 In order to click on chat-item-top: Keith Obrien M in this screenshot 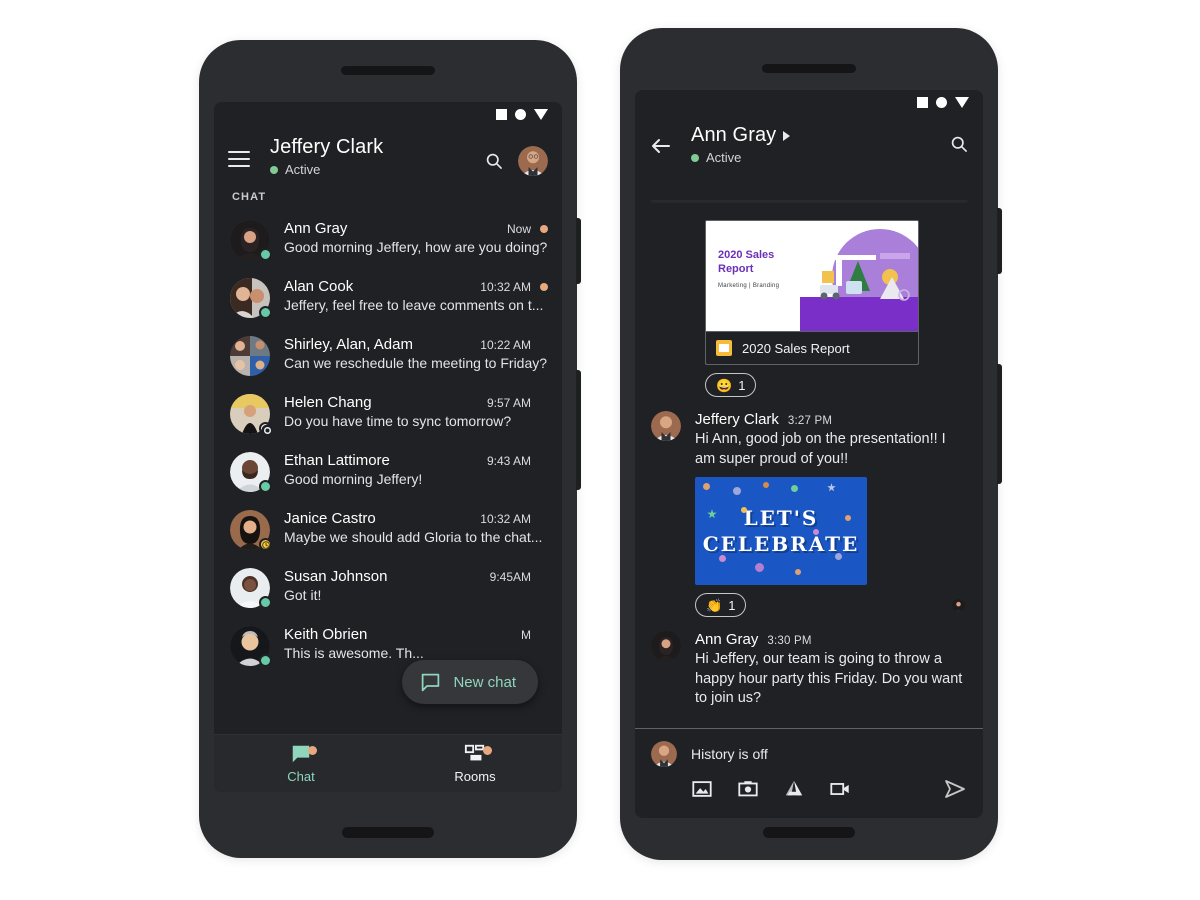, I will do `click(416, 634)`.